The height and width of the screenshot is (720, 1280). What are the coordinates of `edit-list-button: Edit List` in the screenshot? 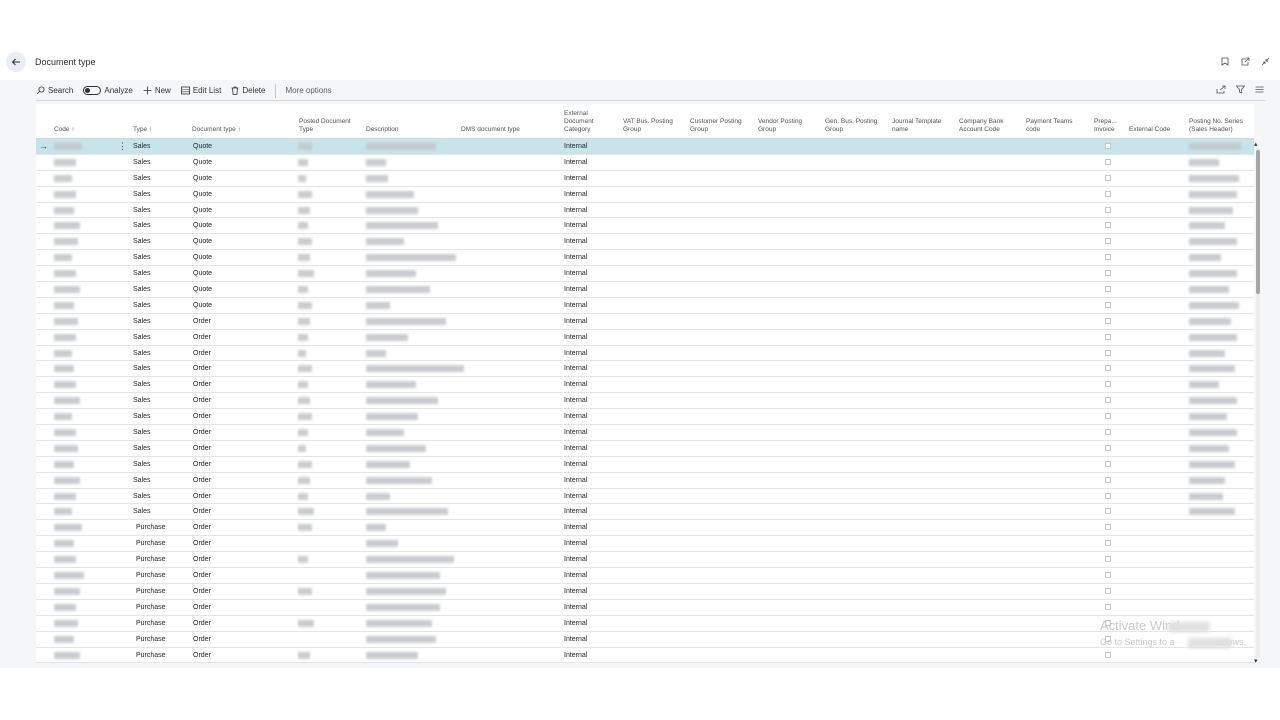 It's located at (200, 90).